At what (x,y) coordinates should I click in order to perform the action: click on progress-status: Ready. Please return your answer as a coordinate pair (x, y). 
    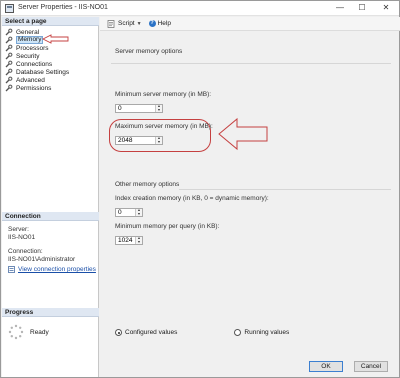
    Looking at the image, I should click on (39, 332).